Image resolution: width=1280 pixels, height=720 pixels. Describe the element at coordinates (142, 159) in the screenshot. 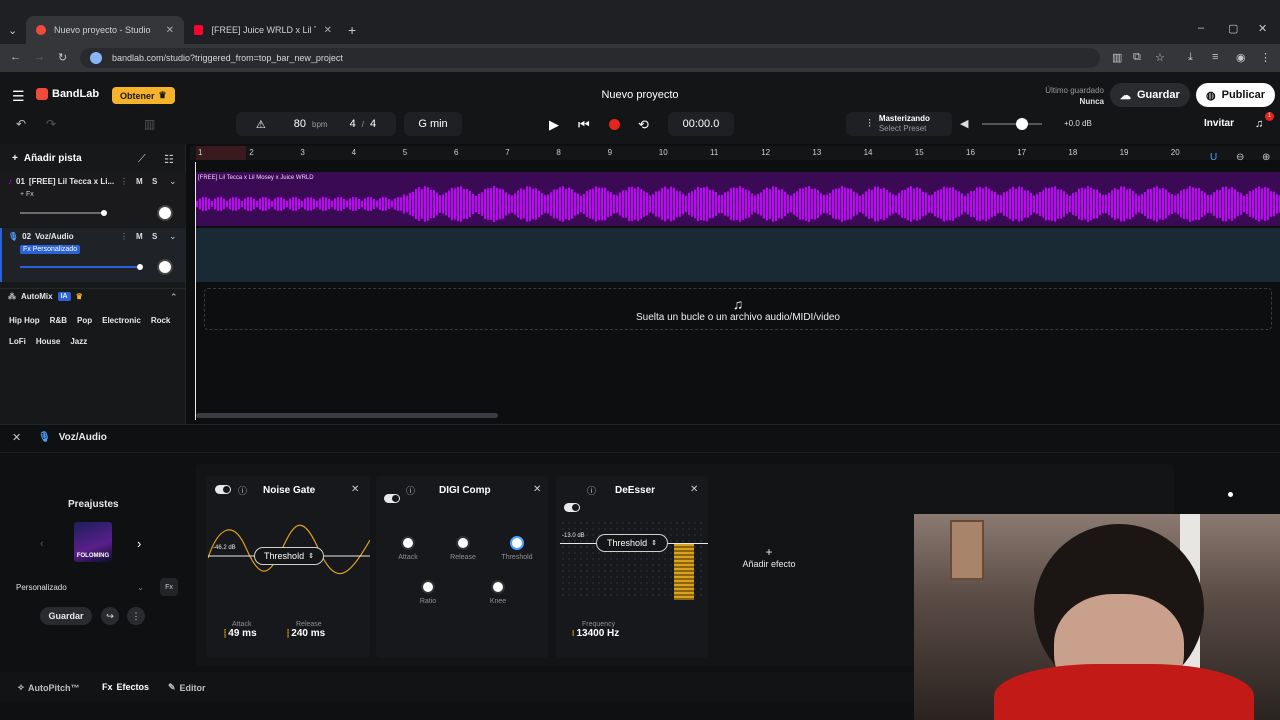

I see `wand-icon: ⟋` at that location.